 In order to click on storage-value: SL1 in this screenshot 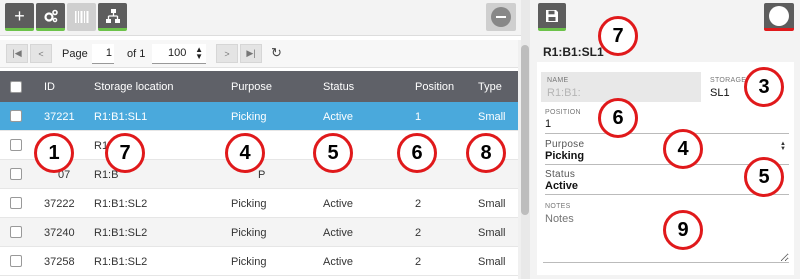, I will do `click(720, 93)`.